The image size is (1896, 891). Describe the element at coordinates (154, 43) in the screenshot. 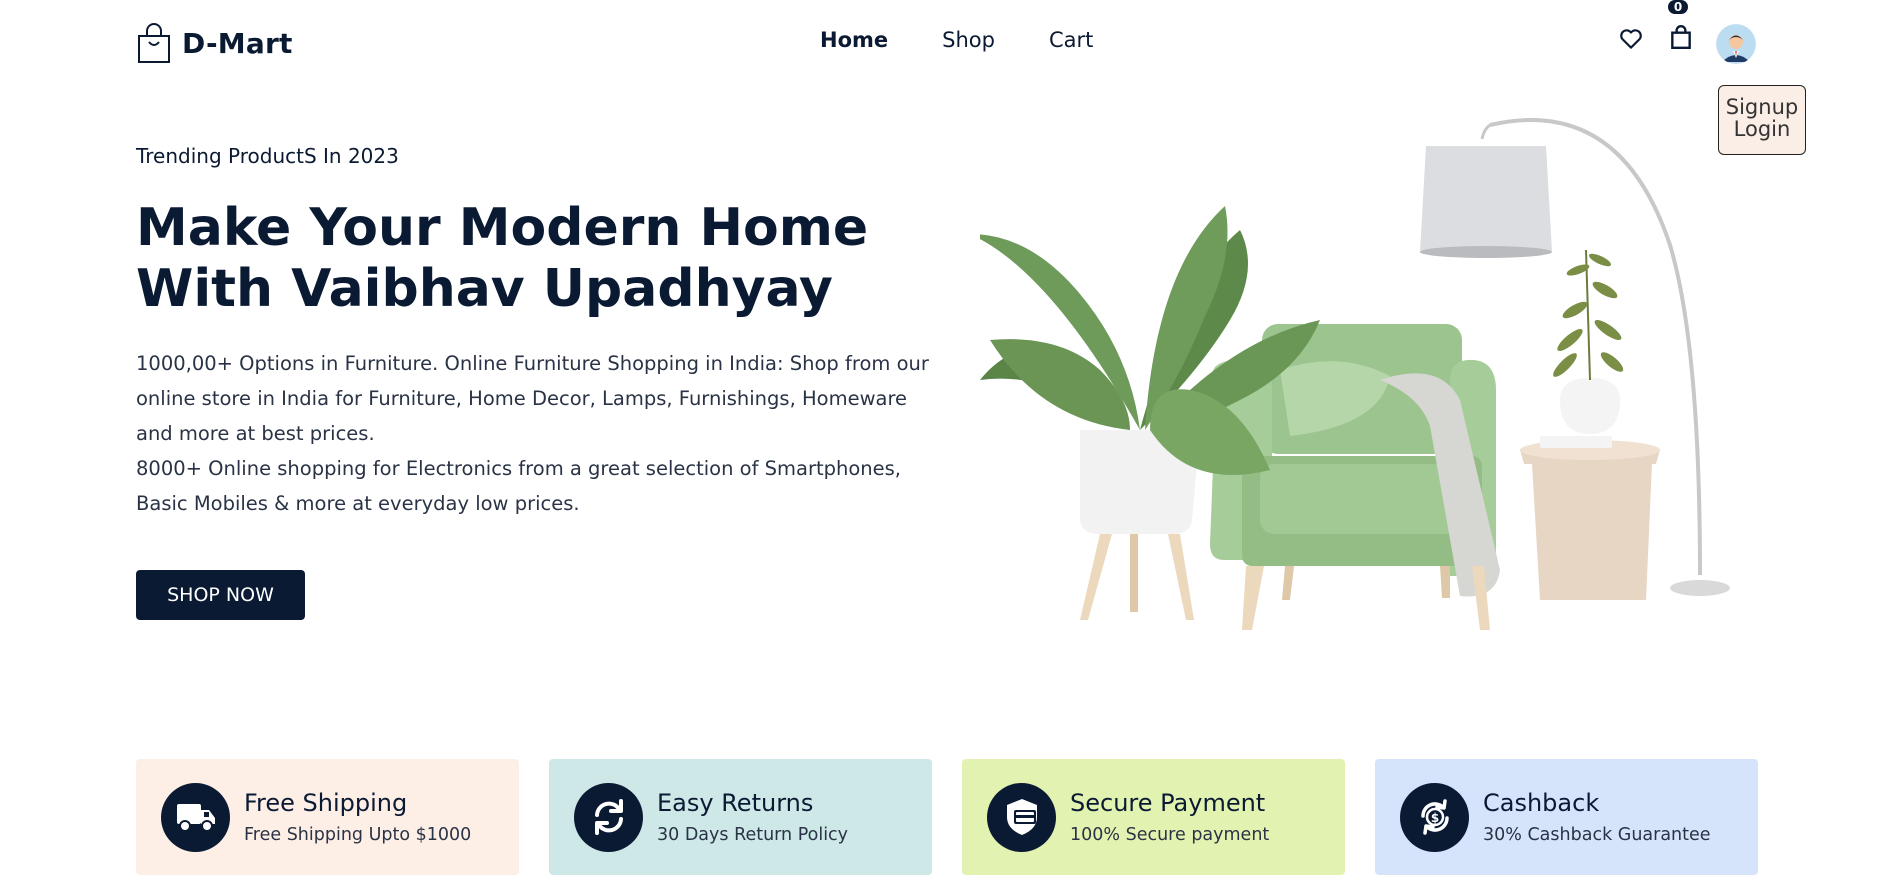

I see `shopping-bag-icon` at that location.